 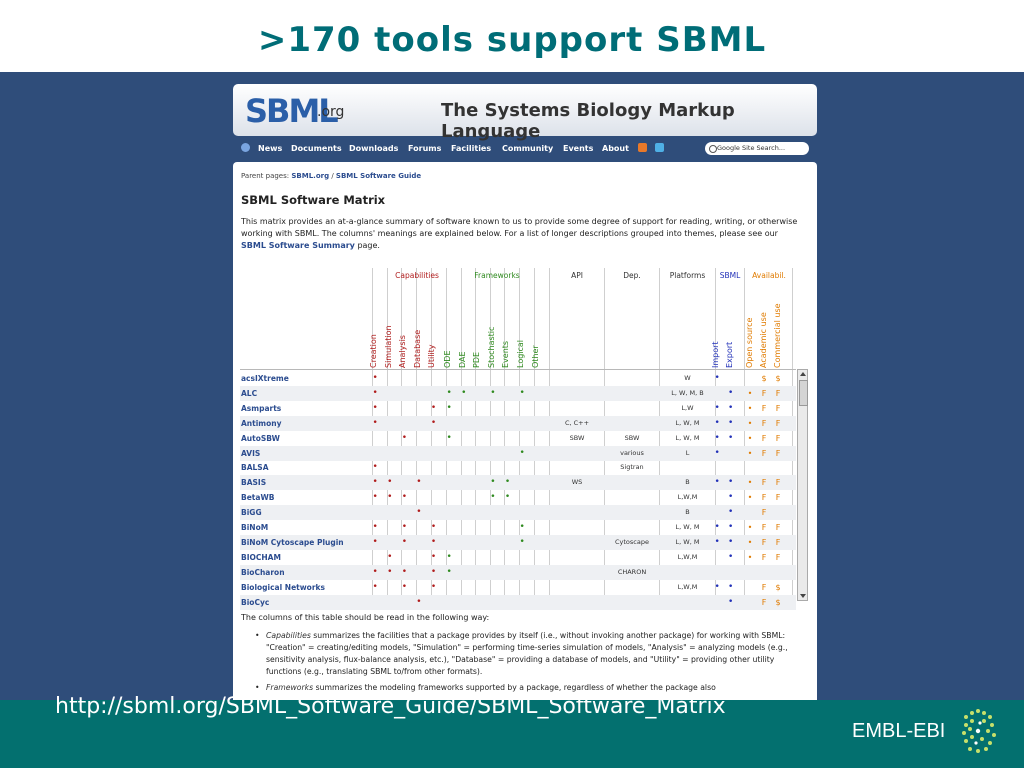 What do you see at coordinates (632, 437) in the screenshot?
I see `dependency-cell: SBW` at bounding box center [632, 437].